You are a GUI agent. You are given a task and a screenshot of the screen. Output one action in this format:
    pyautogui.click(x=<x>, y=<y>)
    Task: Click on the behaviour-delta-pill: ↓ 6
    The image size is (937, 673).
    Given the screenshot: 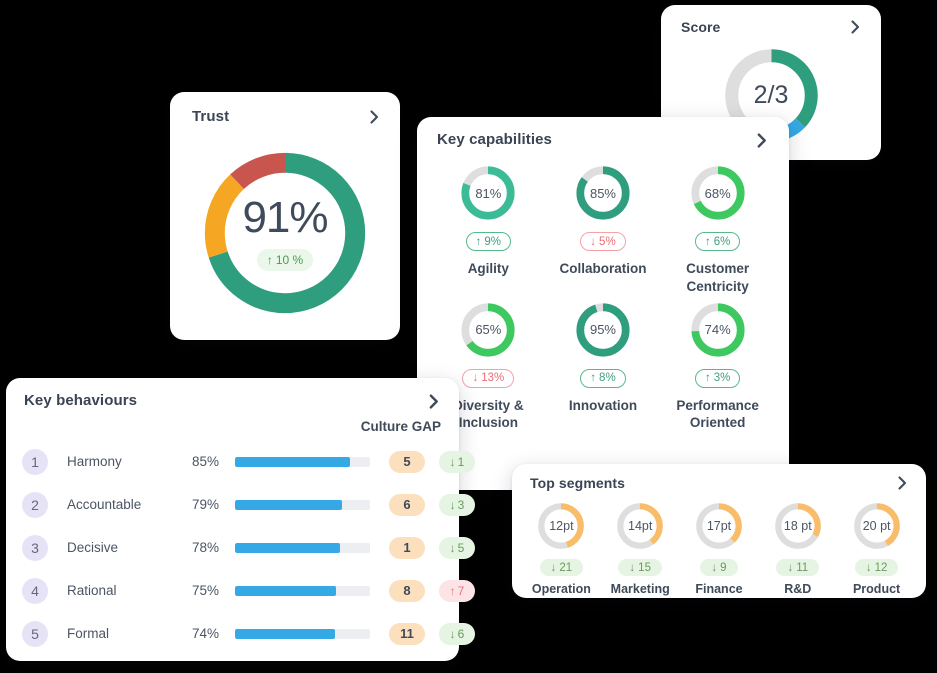 What is the action you would take?
    pyautogui.click(x=457, y=633)
    